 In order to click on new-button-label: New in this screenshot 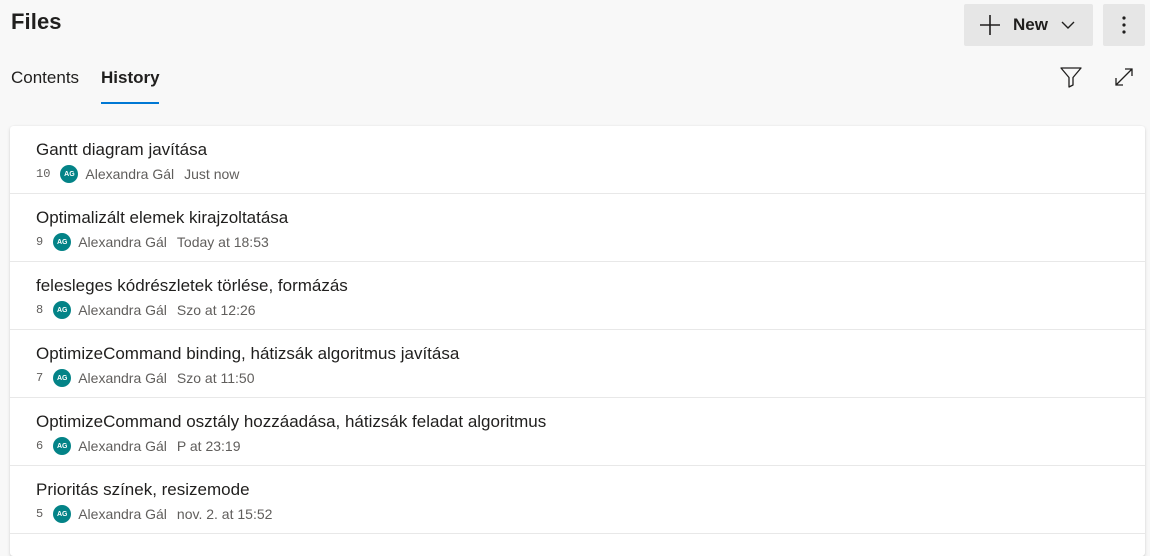, I will do `click(1030, 24)`.